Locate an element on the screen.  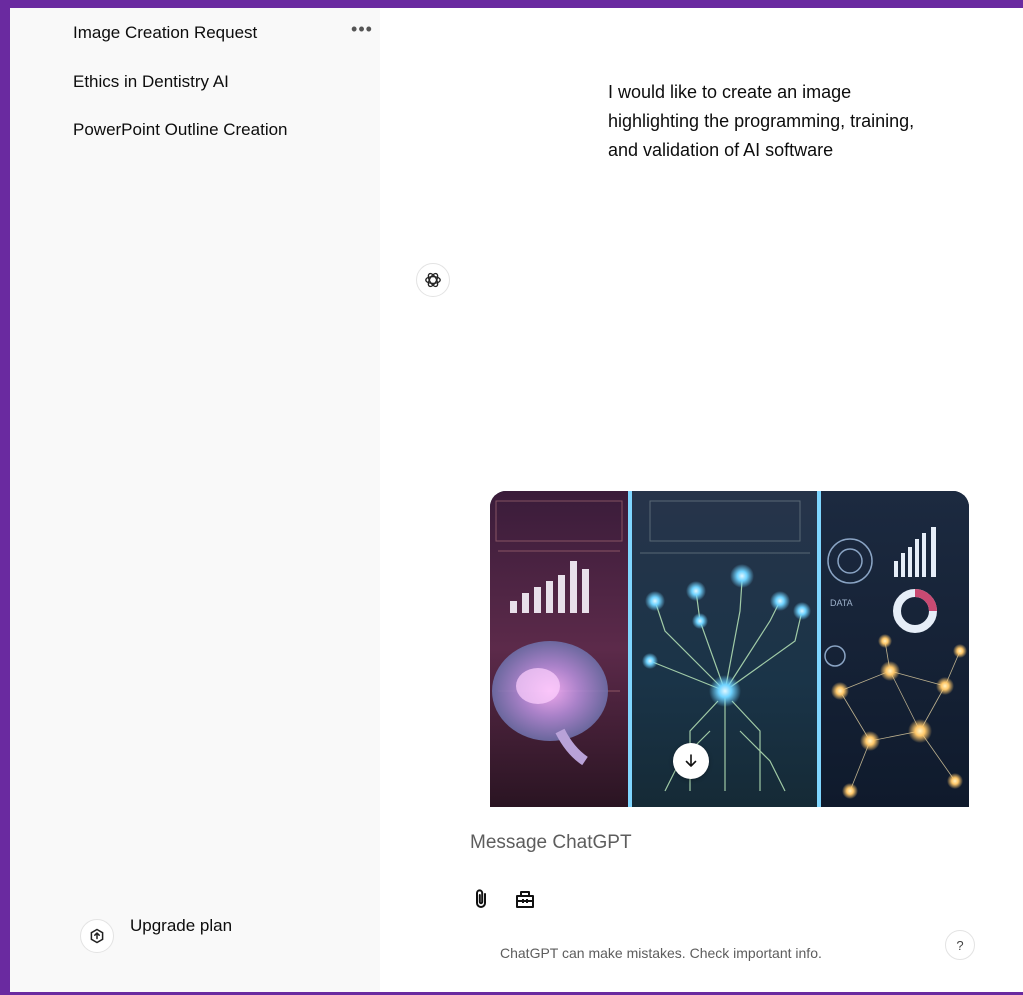
download-button is located at coordinates (691, 761).